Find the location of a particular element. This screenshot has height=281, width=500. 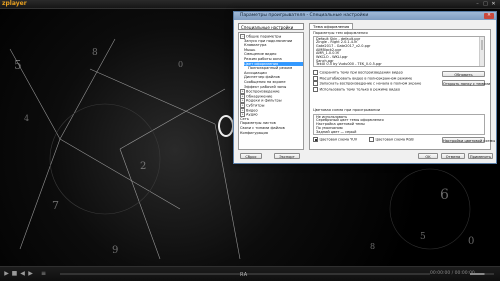

checkbox-row: Цветовая схема RGB is located at coordinates (391, 139).